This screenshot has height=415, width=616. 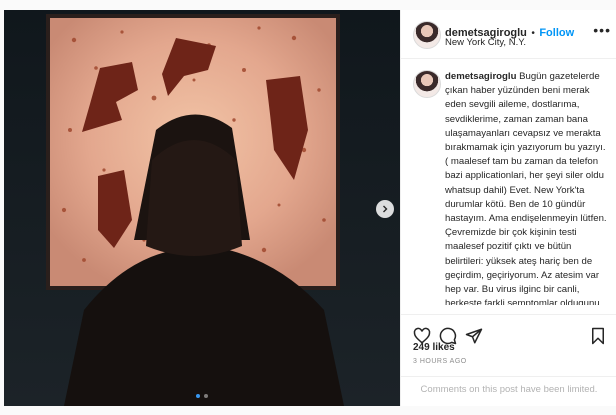 What do you see at coordinates (485, 42) in the screenshot?
I see `location-link: New York City, N.Y.` at bounding box center [485, 42].